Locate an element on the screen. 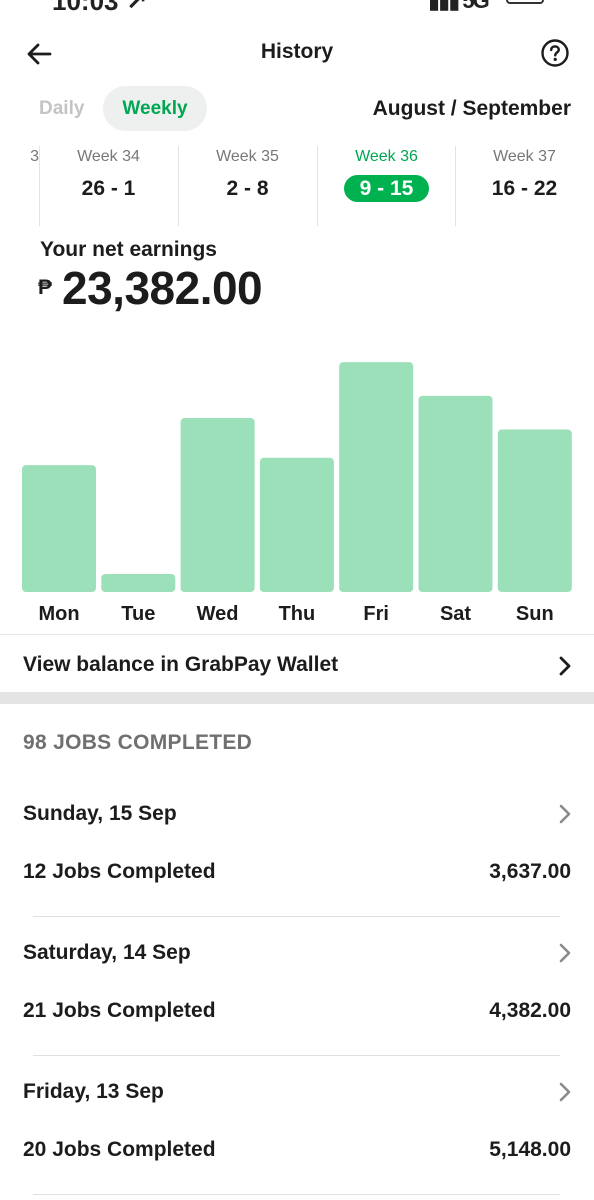  bar-mon is located at coordinates (59, 528).